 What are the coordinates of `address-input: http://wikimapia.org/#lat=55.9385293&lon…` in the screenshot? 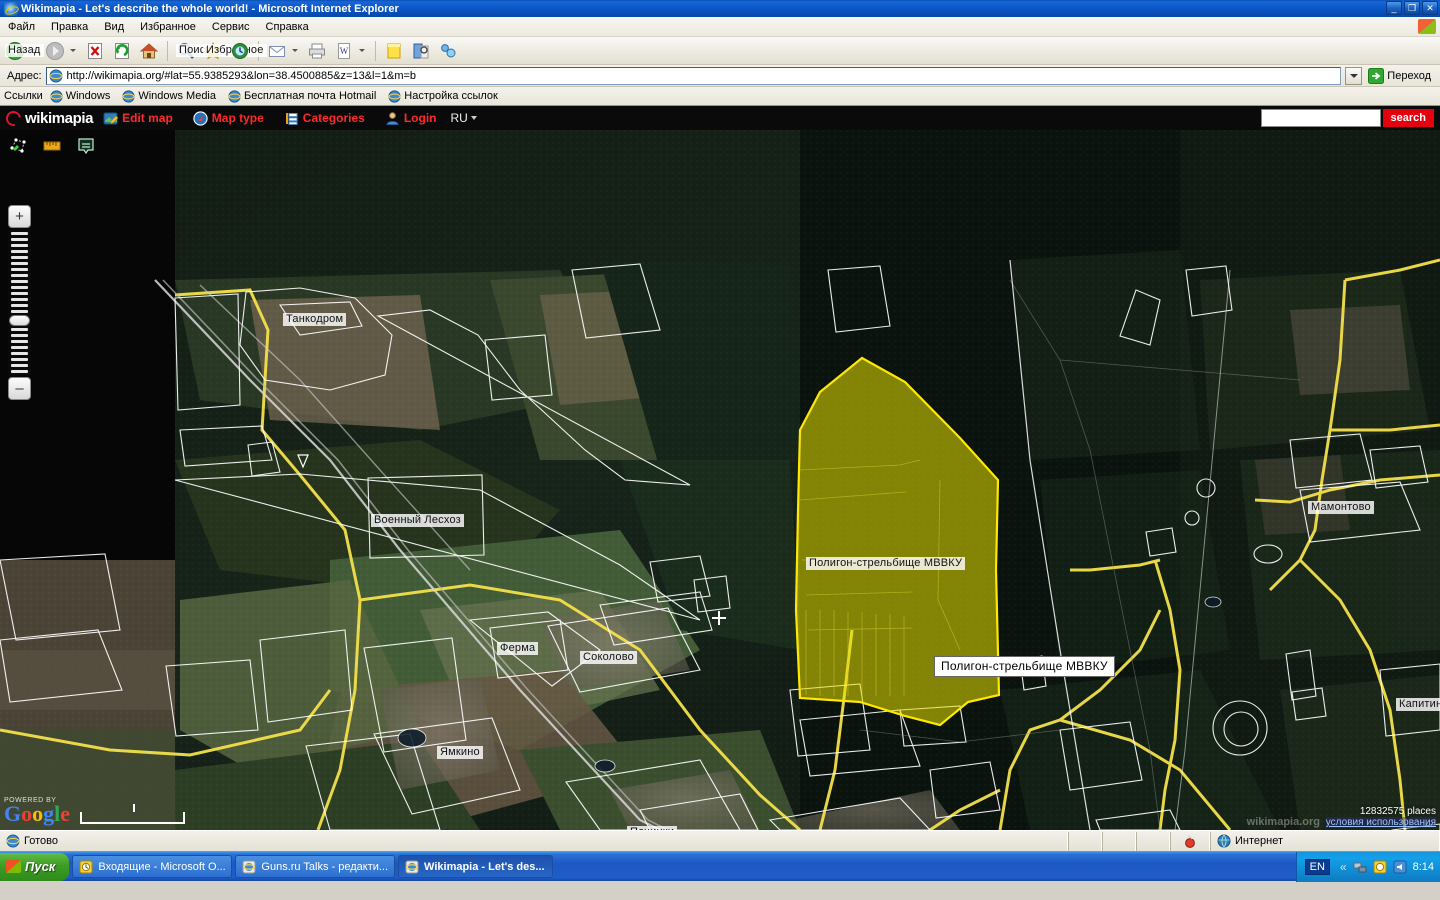 It's located at (693, 75).